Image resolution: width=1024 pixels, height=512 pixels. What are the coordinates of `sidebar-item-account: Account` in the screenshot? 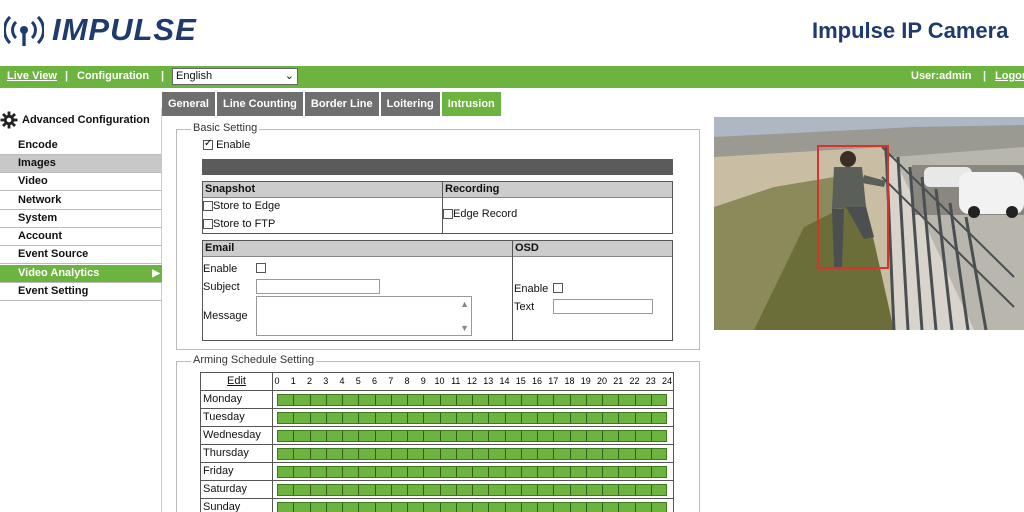 It's located at (81, 237).